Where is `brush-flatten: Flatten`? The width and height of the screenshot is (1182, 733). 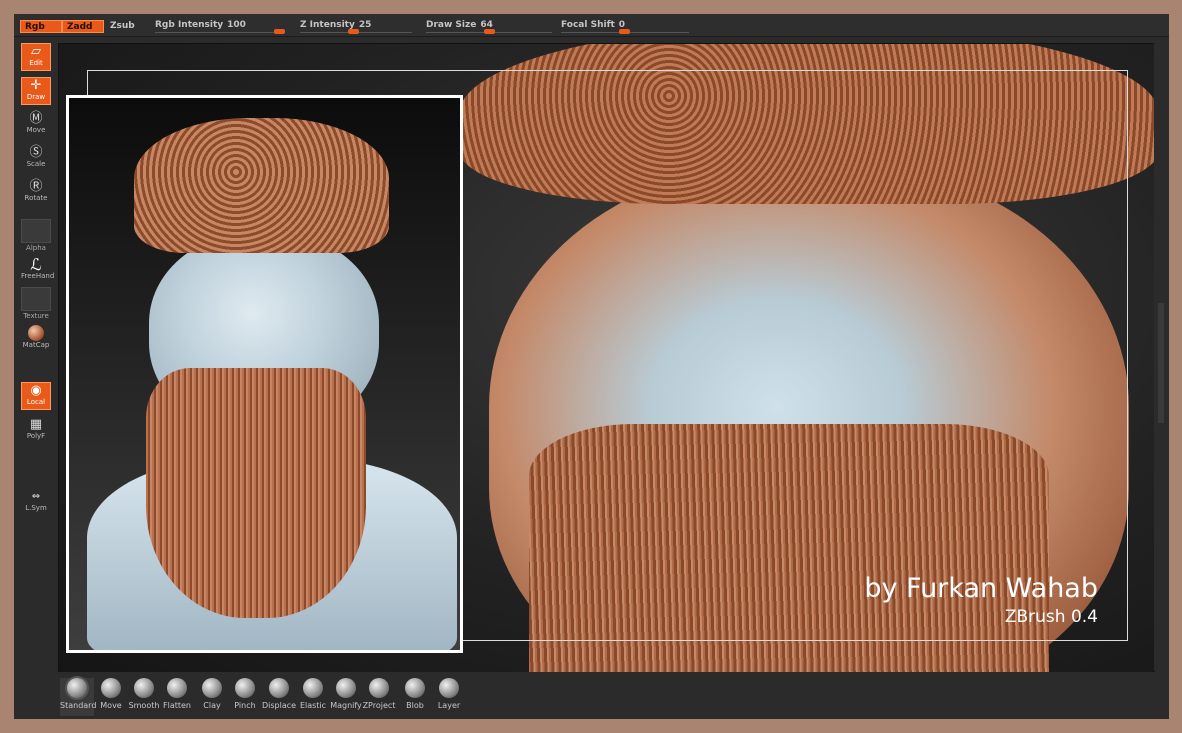 brush-flatten: Flatten is located at coordinates (177, 697).